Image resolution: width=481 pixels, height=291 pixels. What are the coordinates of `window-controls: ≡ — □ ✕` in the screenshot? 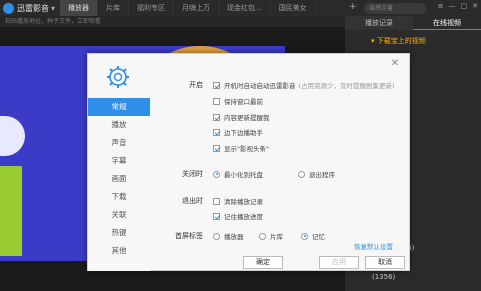 It's located at (458, 6).